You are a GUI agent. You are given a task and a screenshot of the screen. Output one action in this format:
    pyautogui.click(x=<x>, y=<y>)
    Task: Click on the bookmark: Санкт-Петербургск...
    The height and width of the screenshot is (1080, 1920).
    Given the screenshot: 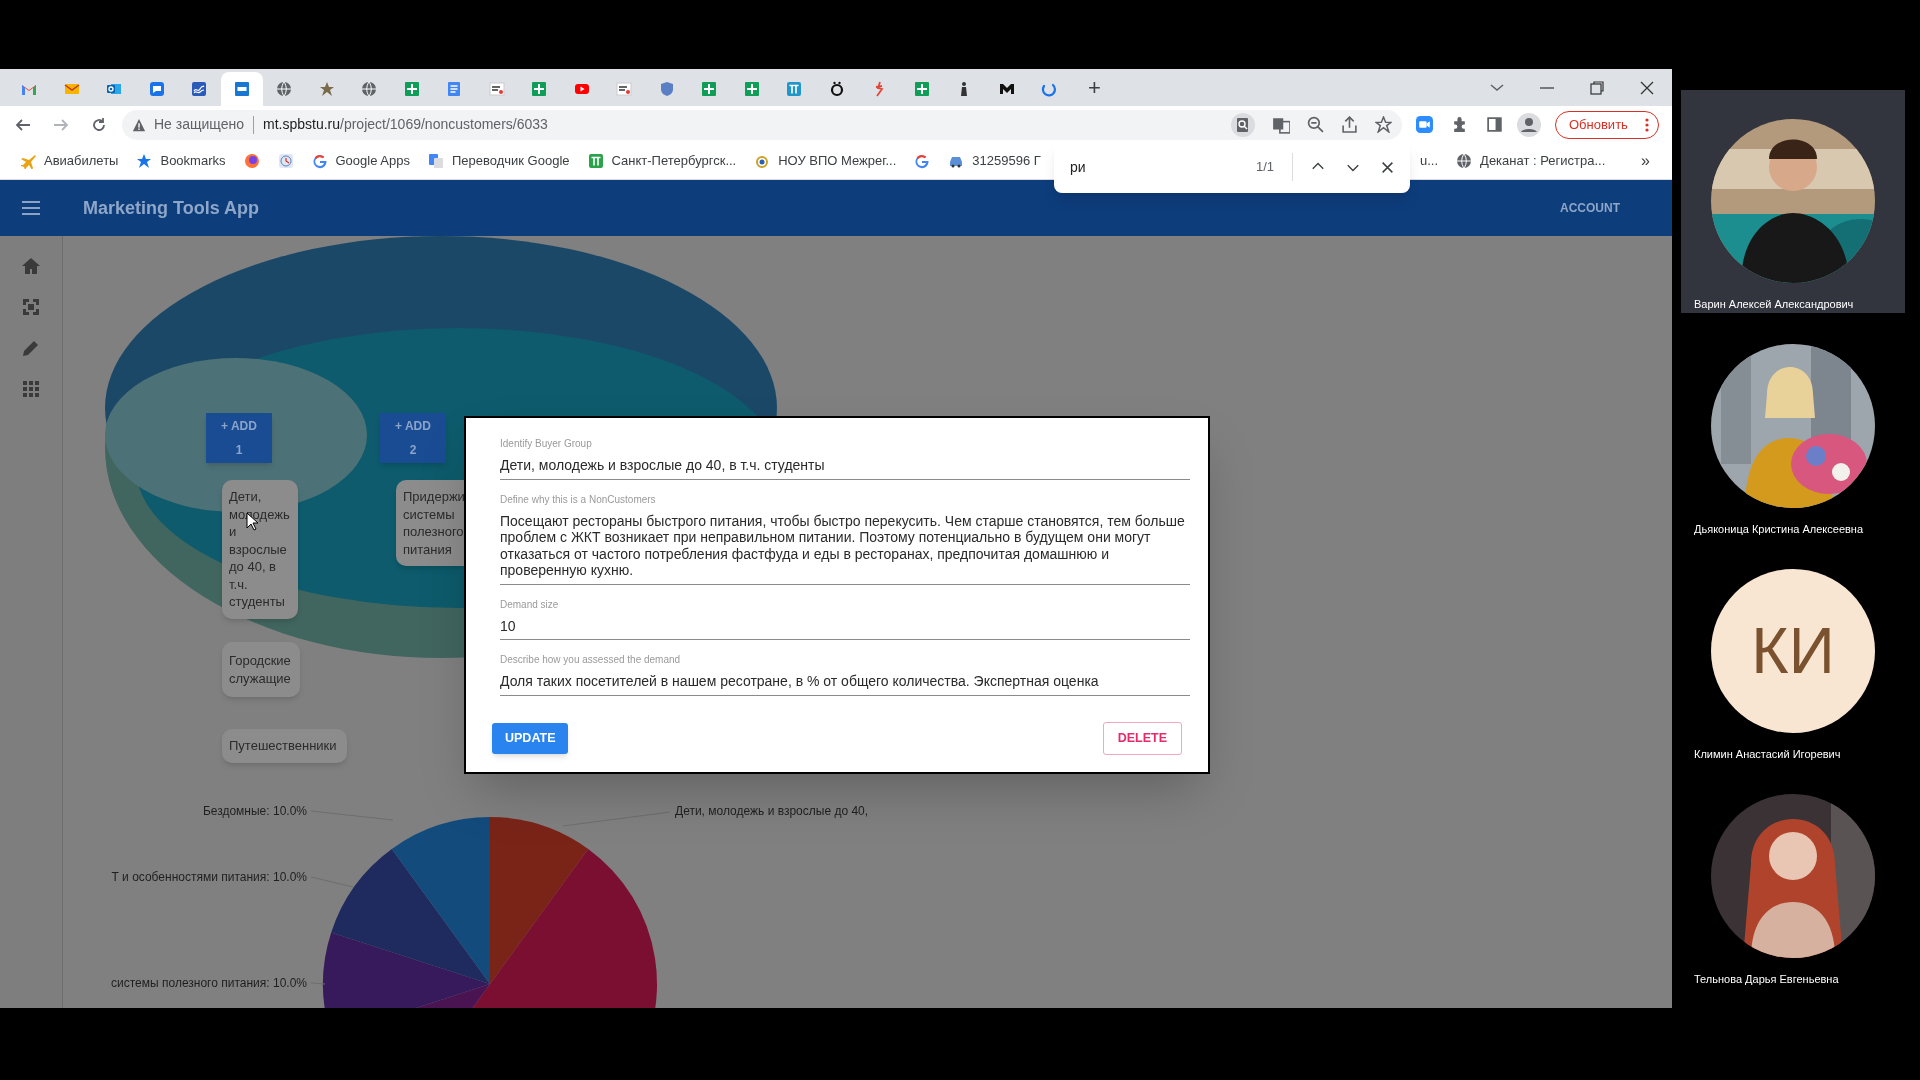 What is the action you would take?
    pyautogui.click(x=662, y=161)
    